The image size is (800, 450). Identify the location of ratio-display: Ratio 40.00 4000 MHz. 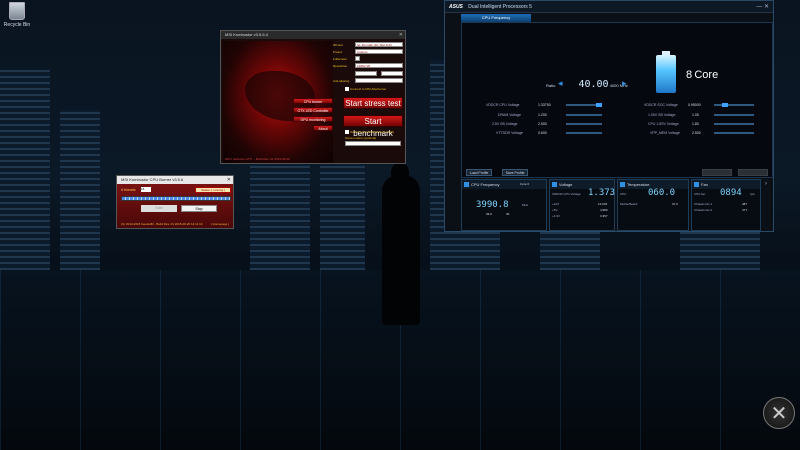
(587, 84).